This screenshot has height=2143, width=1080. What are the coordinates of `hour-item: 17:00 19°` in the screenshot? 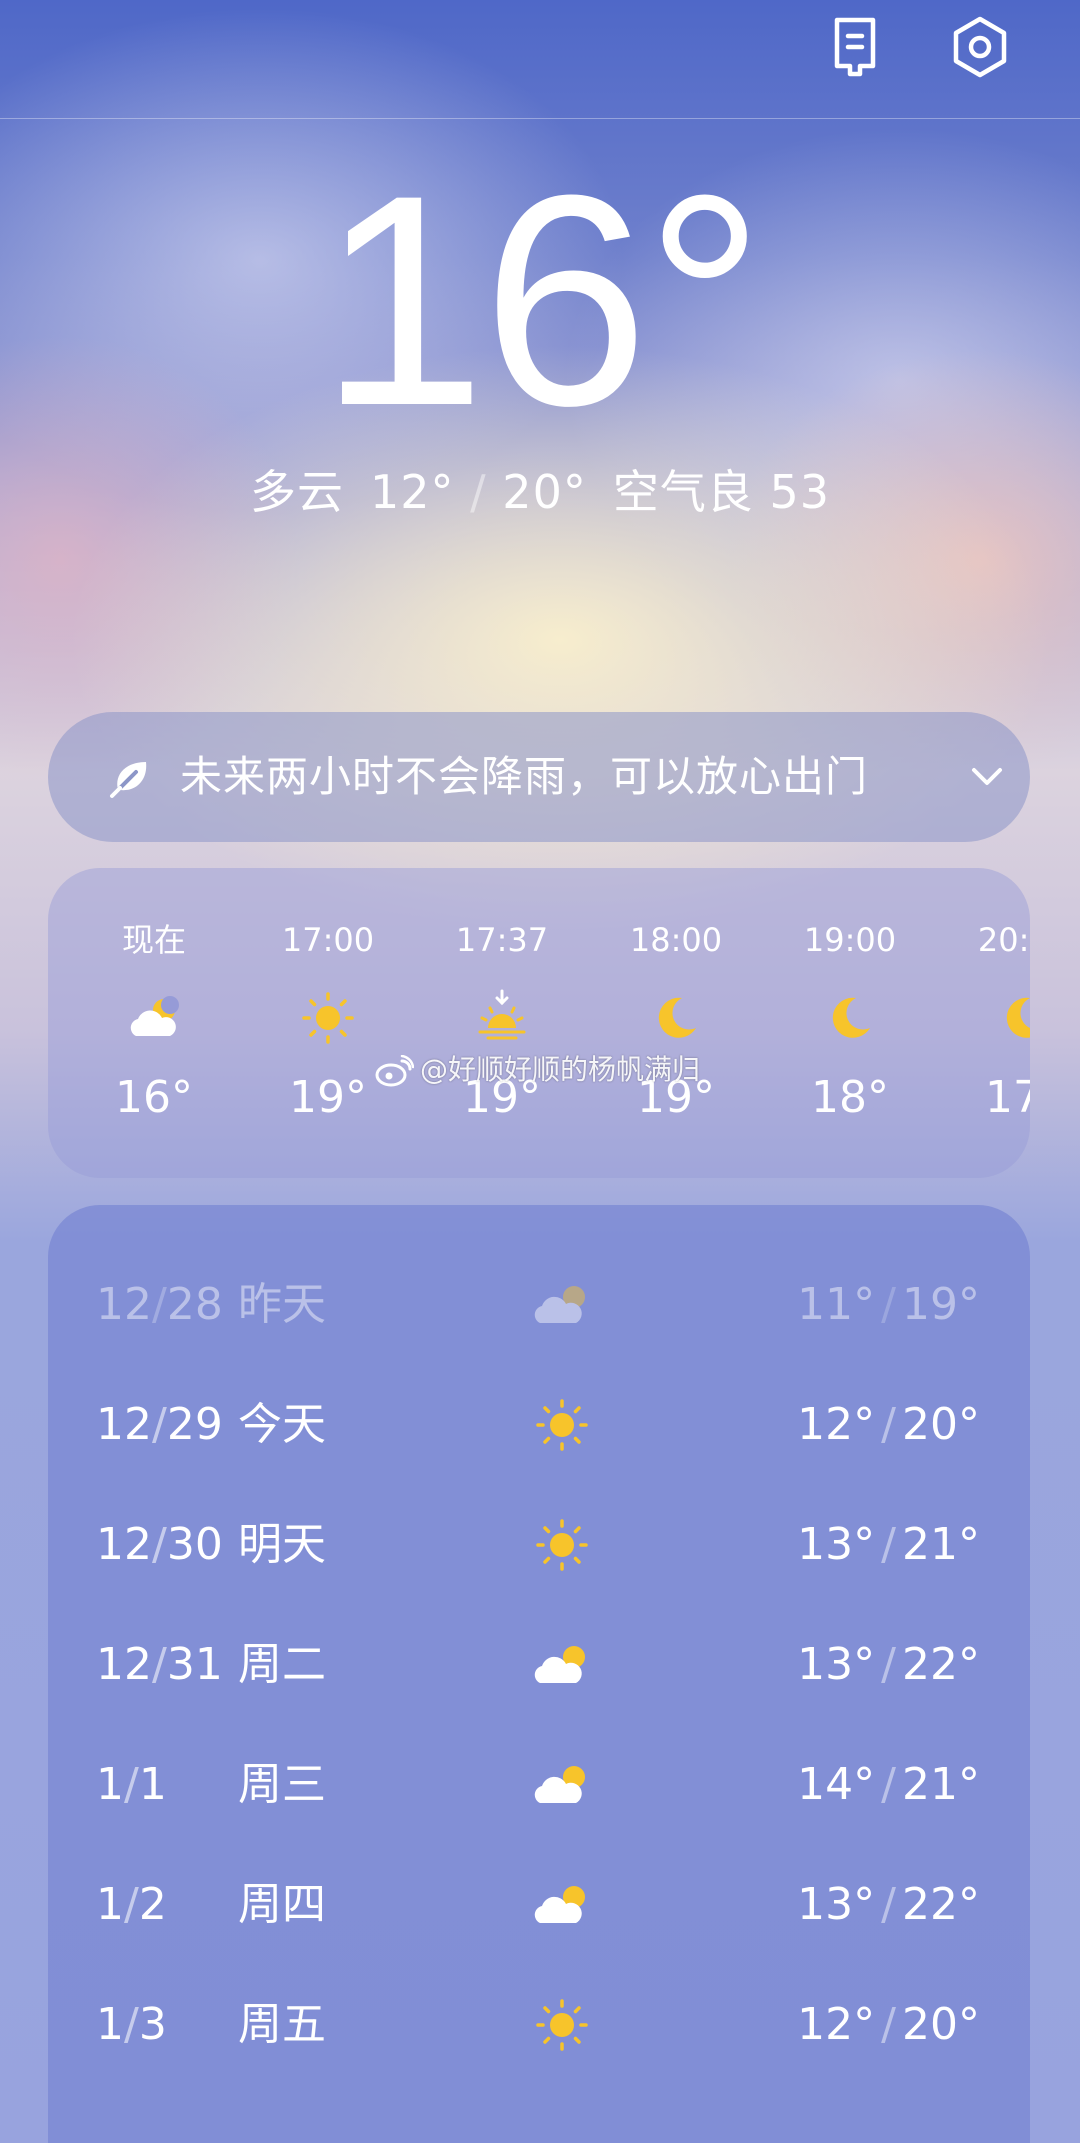 It's located at (328, 1023).